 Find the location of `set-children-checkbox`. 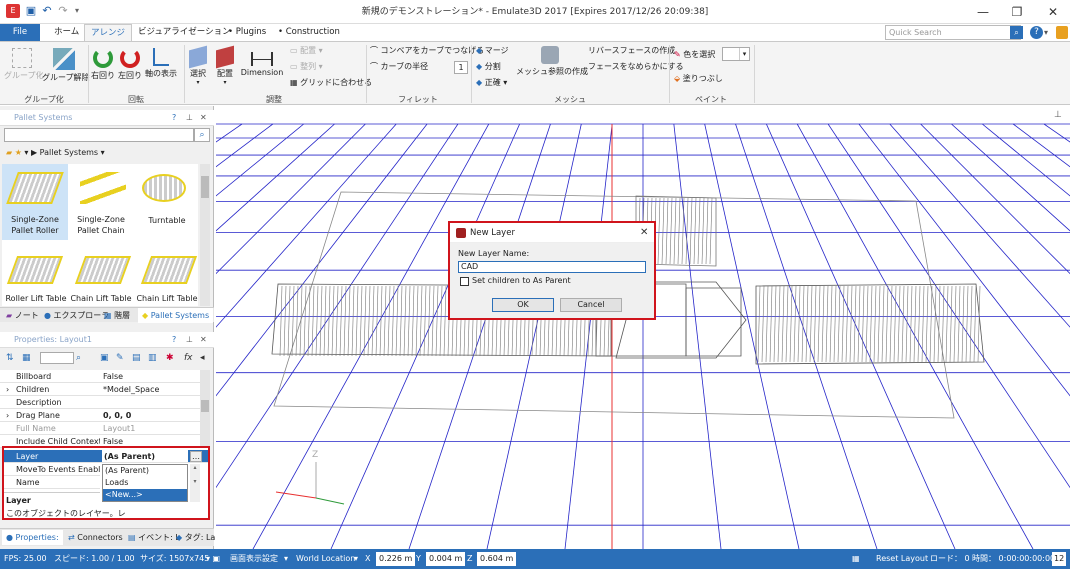

set-children-checkbox is located at coordinates (464, 281).